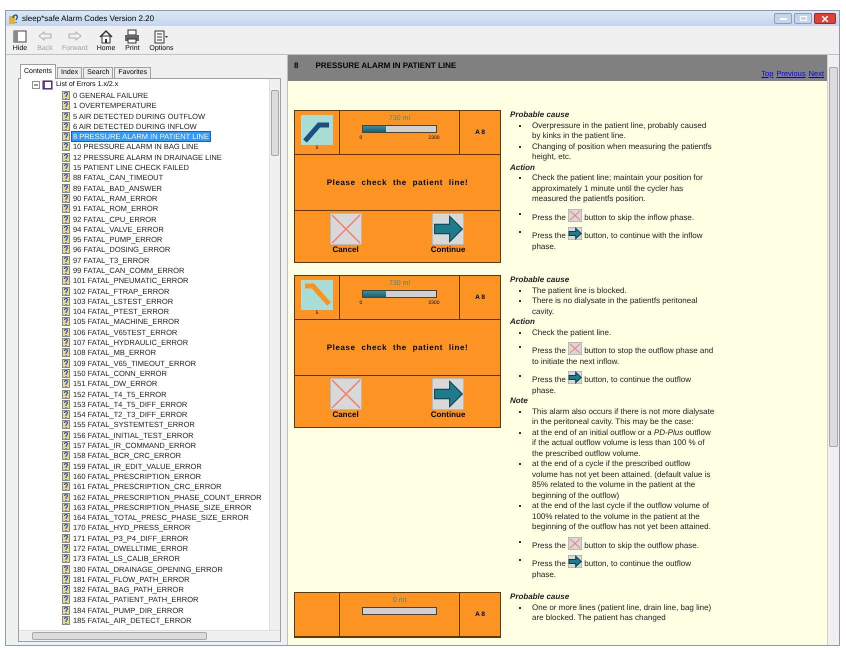 The width and height of the screenshot is (846, 650). I want to click on help-file-icon, so click(14, 19).